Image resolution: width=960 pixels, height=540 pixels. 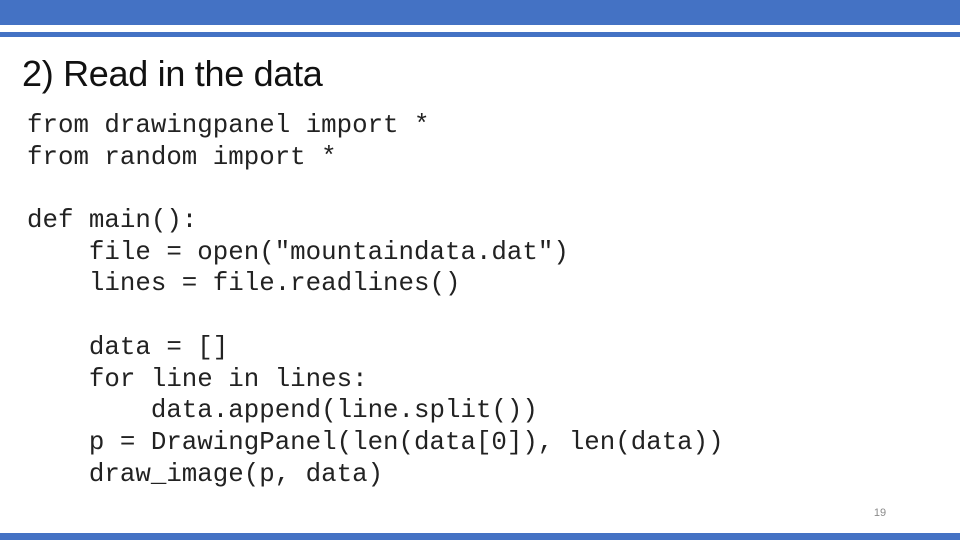 What do you see at coordinates (205, 474) in the screenshot?
I see `code-line: draw_image(p, data)` at bounding box center [205, 474].